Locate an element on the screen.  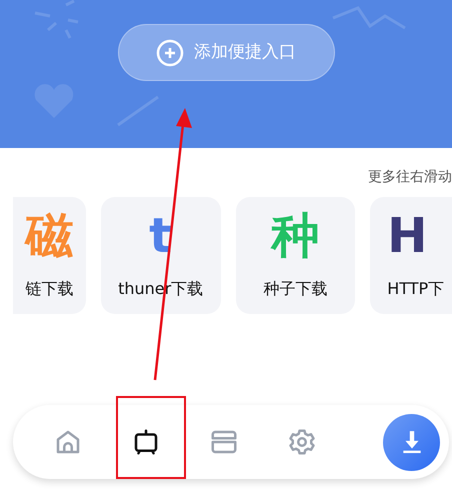
card-label: 链下载 is located at coordinates (49, 289).